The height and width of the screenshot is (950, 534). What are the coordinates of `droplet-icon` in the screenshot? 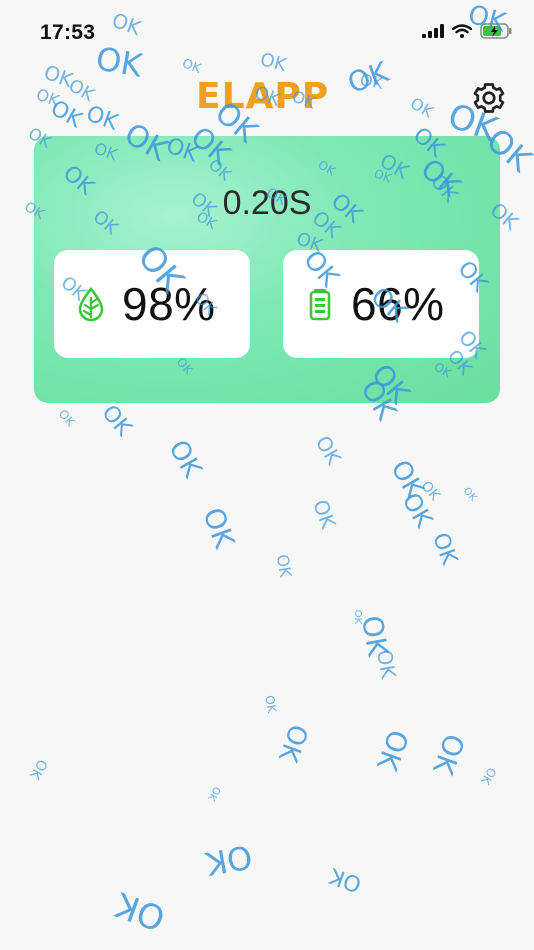 It's located at (91, 304).